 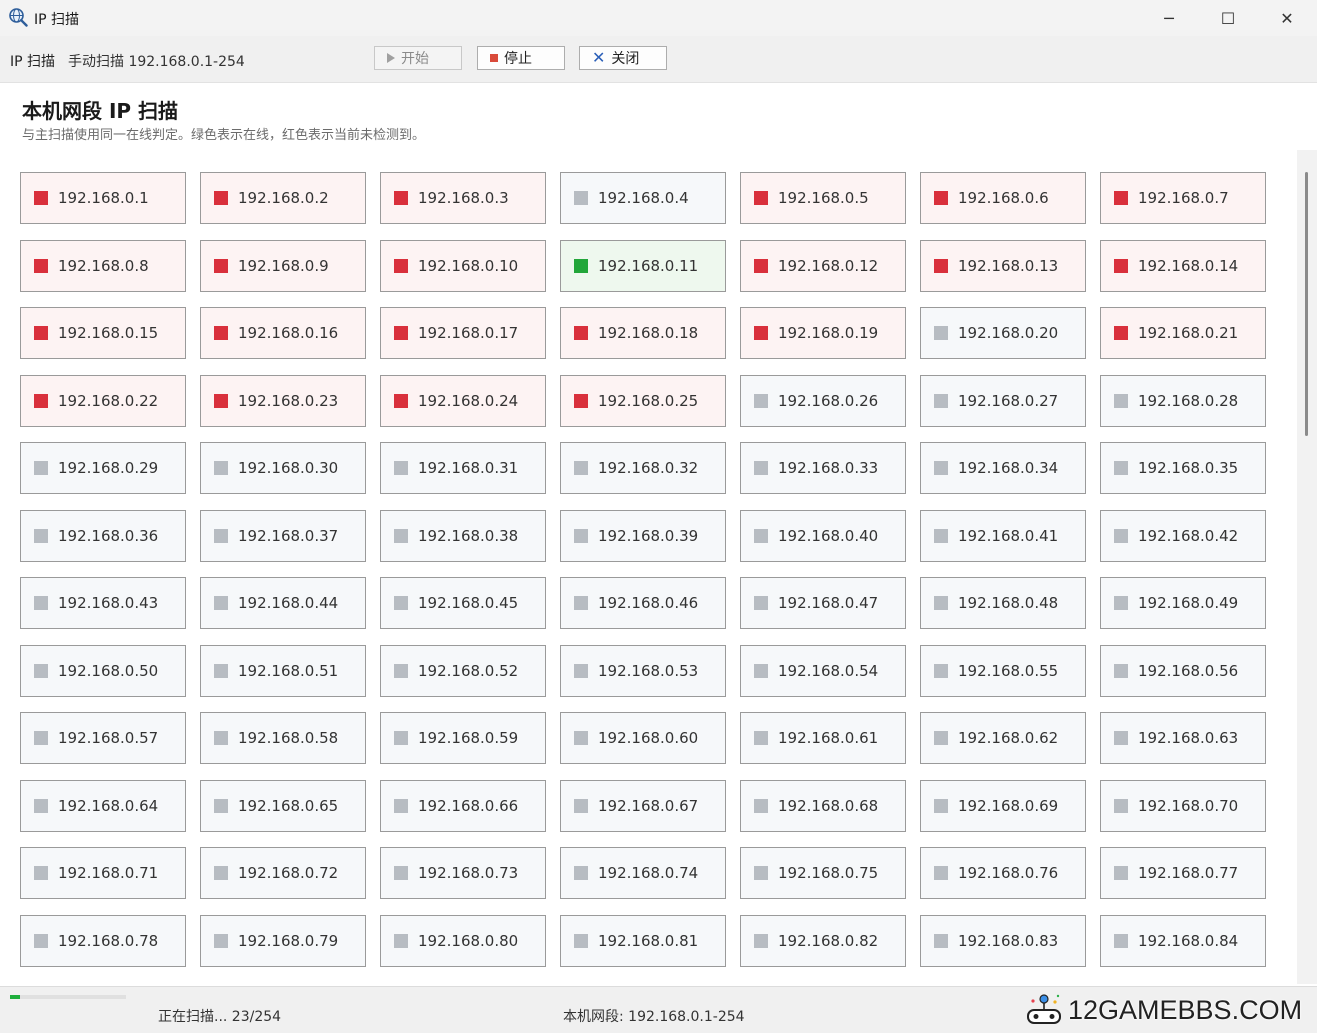 I want to click on host-cell: 192.168.0.65, so click(x=283, y=805).